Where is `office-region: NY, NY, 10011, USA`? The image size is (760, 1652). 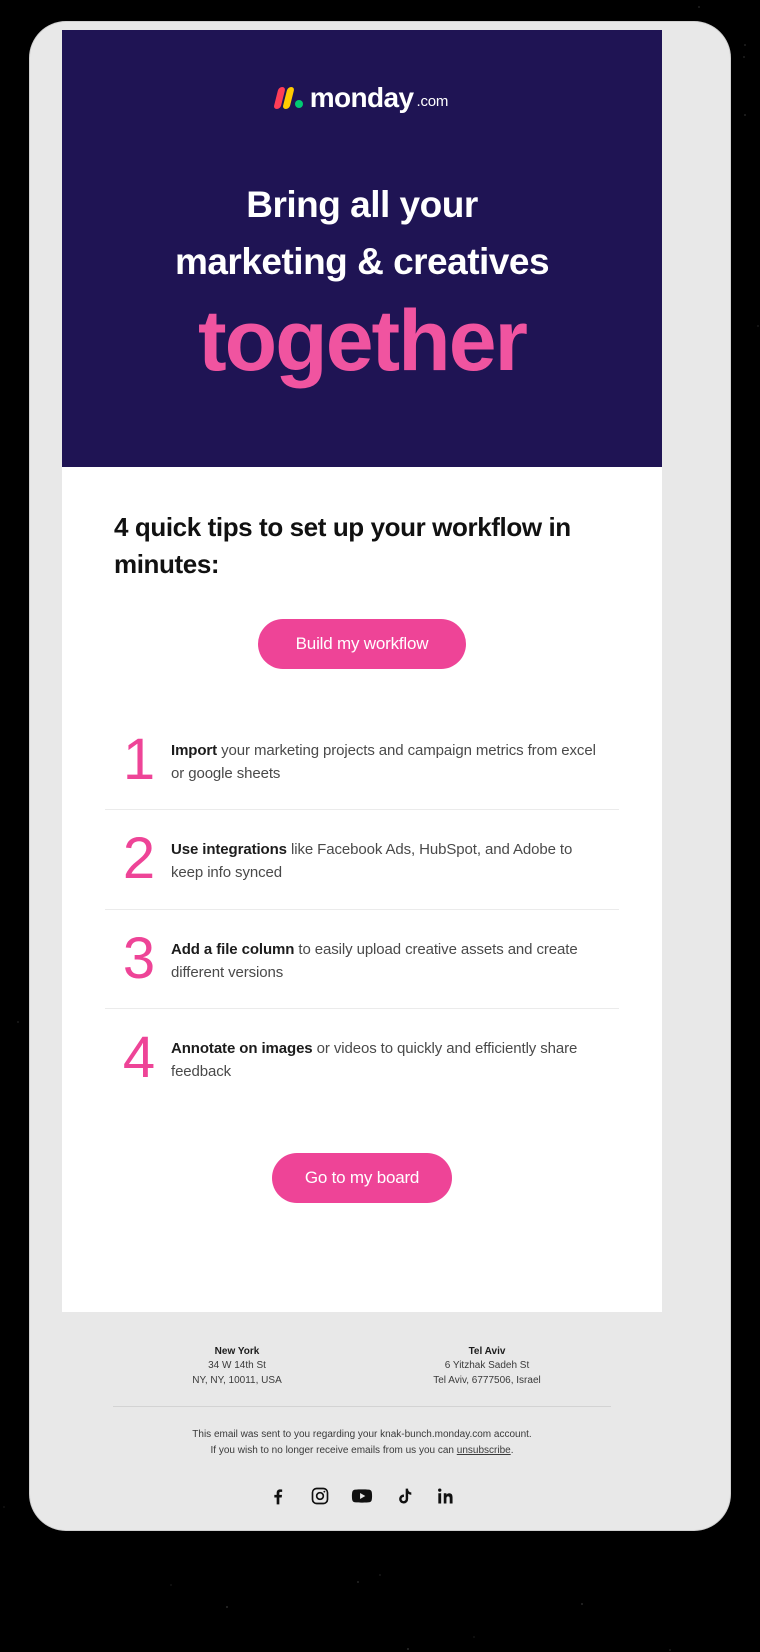
office-region: NY, NY, 10011, USA is located at coordinates (237, 1380).